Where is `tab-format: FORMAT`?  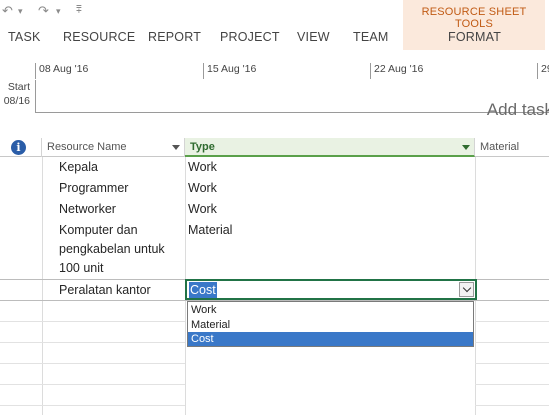 tab-format: FORMAT is located at coordinates (474, 37).